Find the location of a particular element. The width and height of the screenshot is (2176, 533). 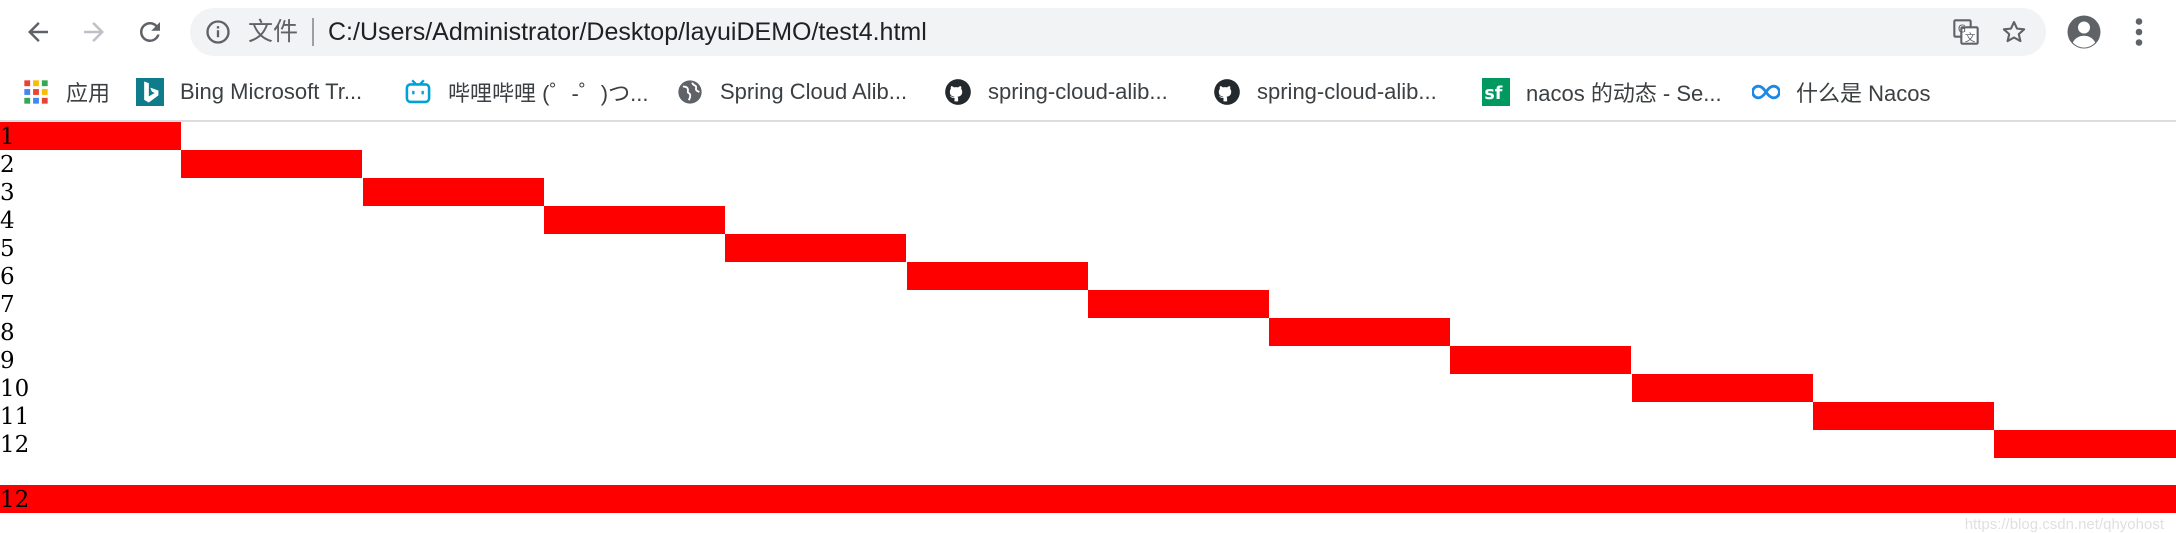

watermark-text: https://blog.csdn.net/qhyohost is located at coordinates (2064, 524).